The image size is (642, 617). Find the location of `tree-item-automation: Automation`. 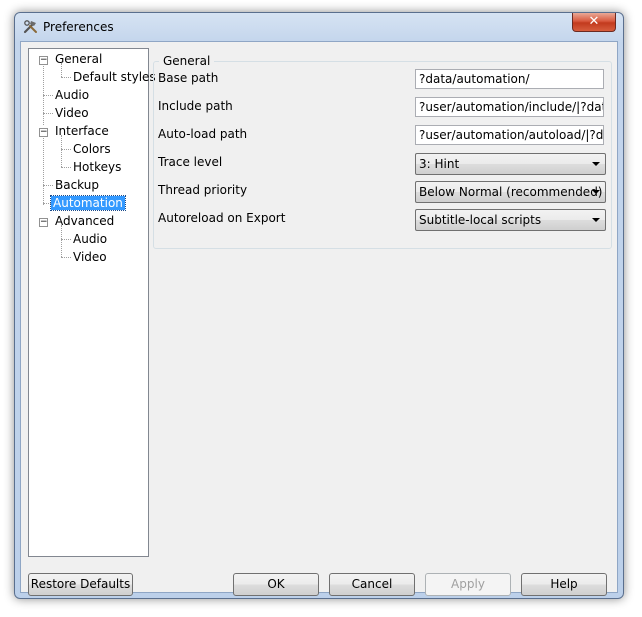

tree-item-automation: Automation is located at coordinates (88, 203).